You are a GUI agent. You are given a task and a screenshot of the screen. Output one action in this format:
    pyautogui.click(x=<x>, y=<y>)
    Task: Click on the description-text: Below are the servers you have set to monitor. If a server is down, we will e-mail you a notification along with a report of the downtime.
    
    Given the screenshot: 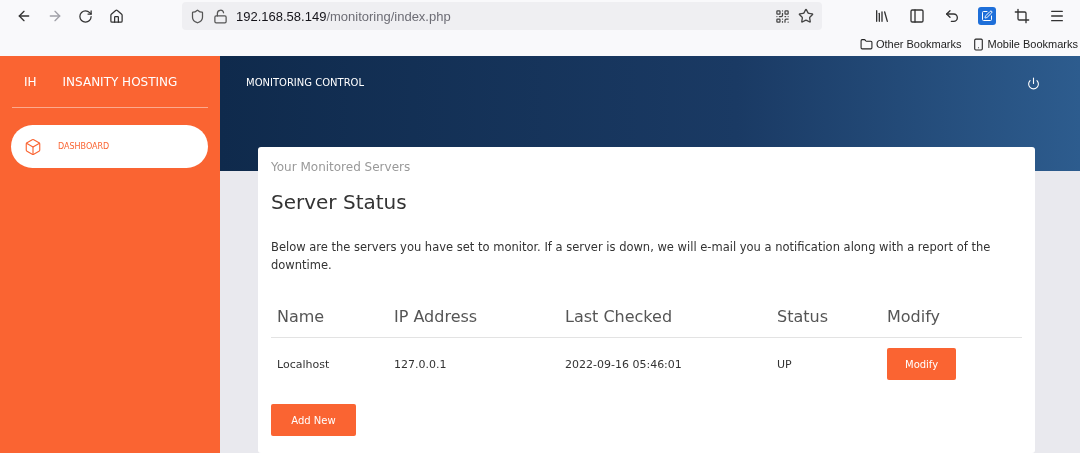 What is the action you would take?
    pyautogui.click(x=631, y=256)
    